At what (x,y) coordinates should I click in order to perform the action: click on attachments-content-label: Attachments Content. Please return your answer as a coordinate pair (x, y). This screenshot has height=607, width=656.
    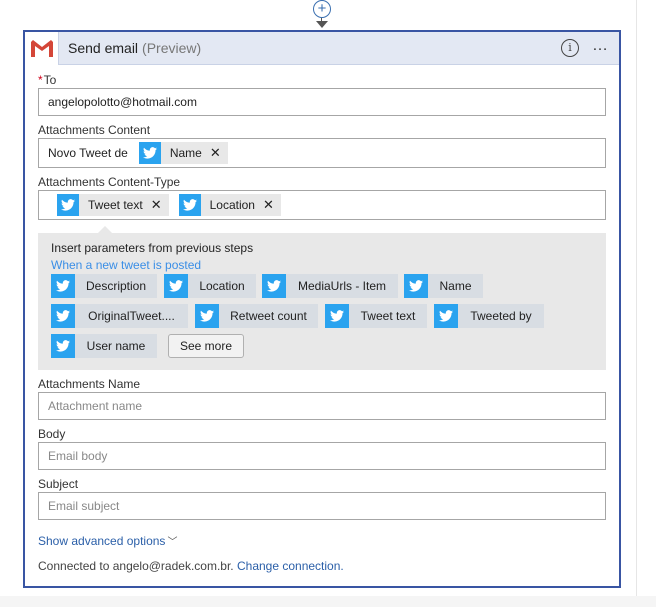
    Looking at the image, I should click on (94, 130).